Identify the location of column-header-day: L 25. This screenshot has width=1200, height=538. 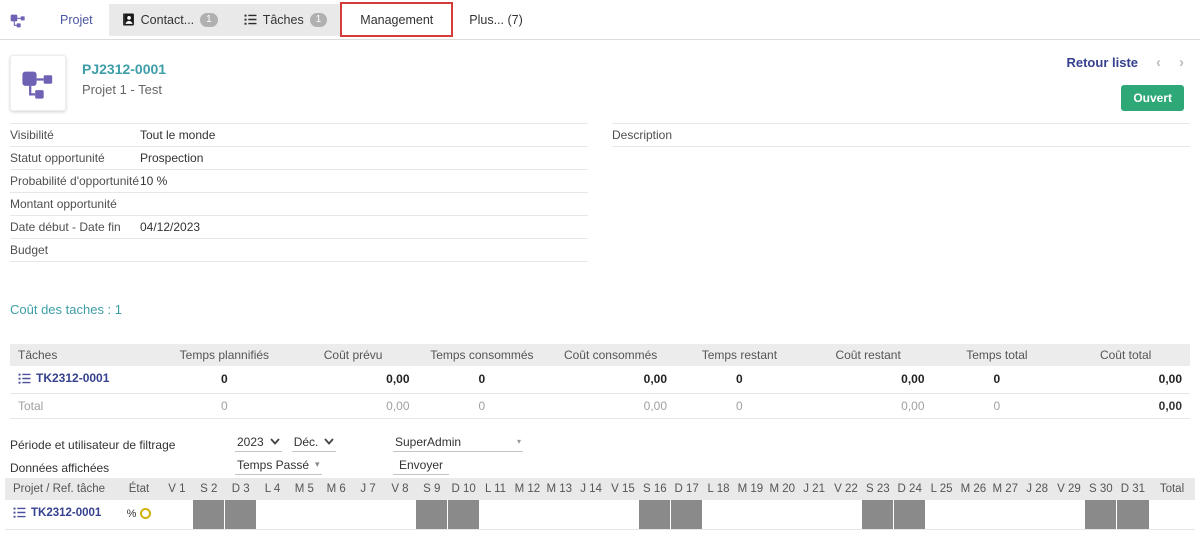
(941, 488).